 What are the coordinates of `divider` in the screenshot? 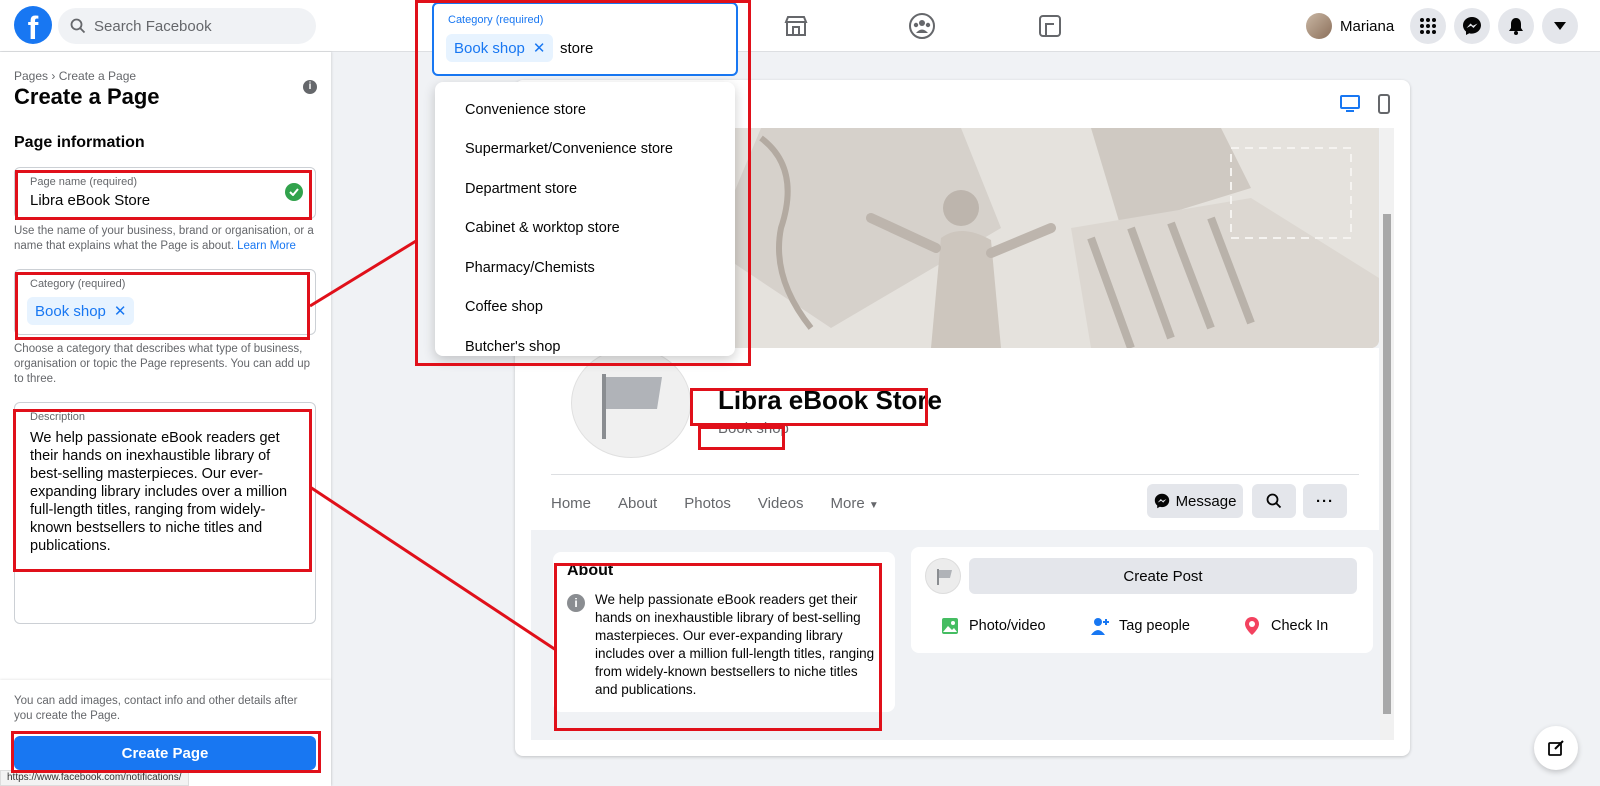 It's located at (955, 474).